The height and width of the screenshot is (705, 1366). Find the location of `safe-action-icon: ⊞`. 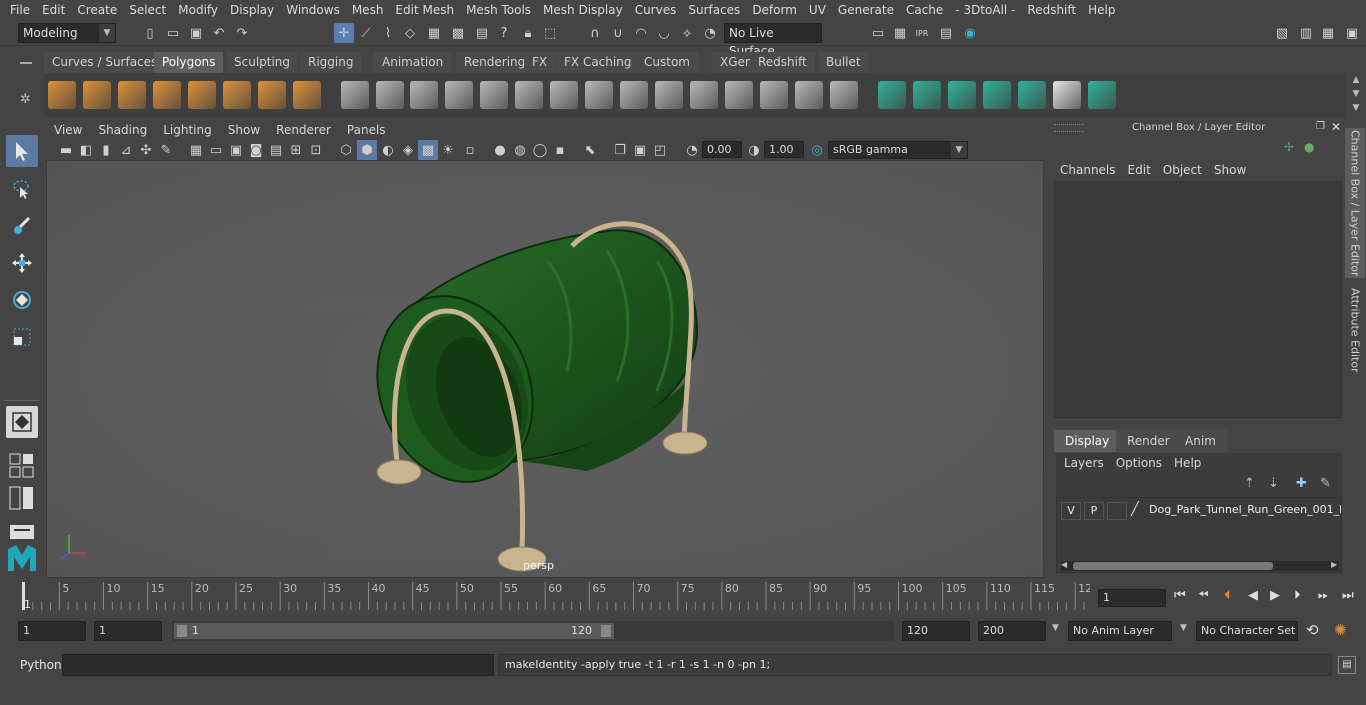

safe-action-icon: ⊞ is located at coordinates (296, 150).